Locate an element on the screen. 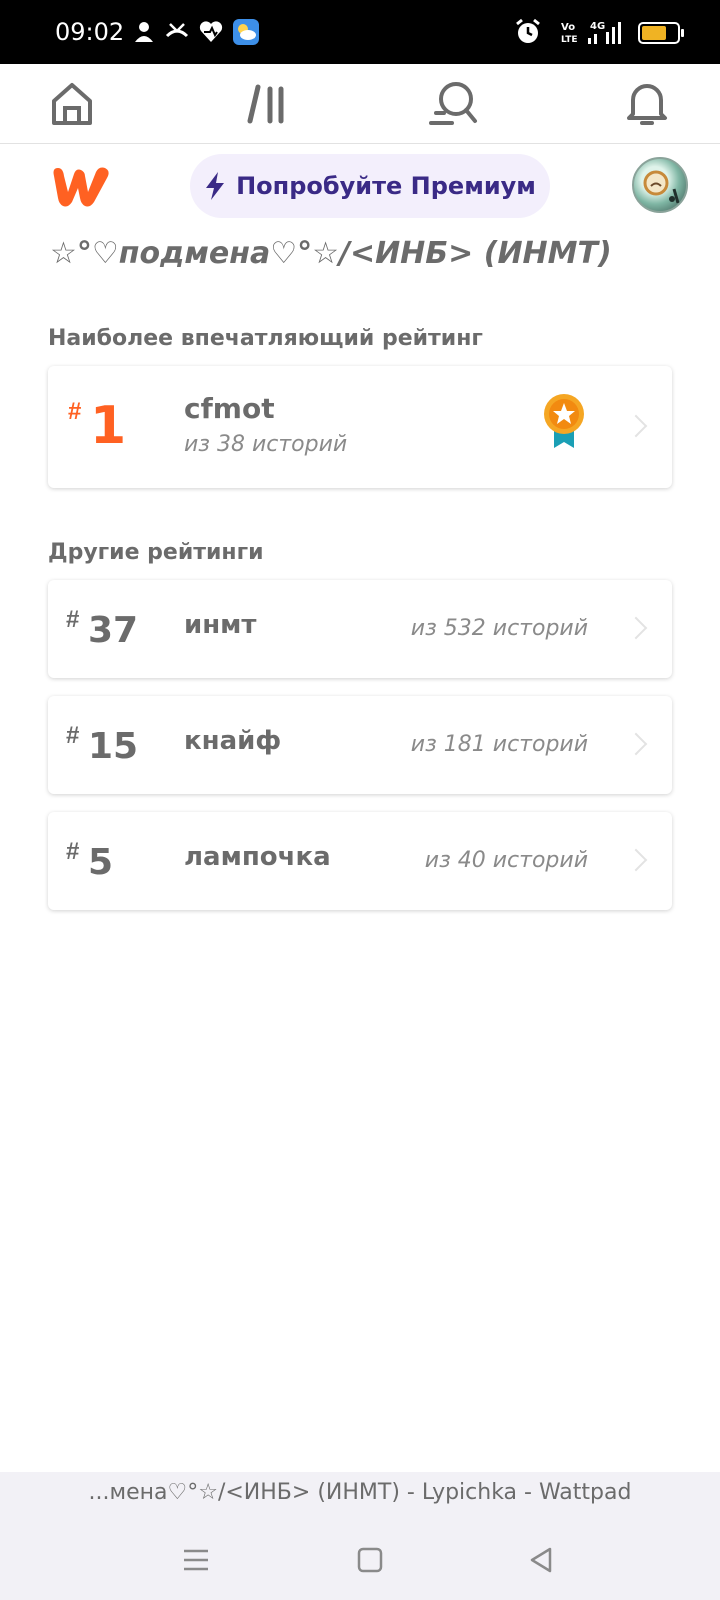 The width and height of the screenshot is (720, 1600). wattpad-logo is located at coordinates (81, 186).